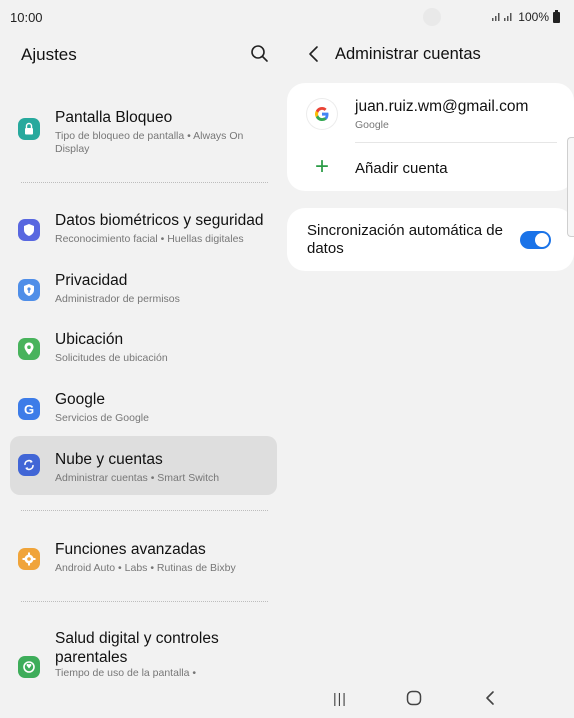 Image resolution: width=574 pixels, height=718 pixels. I want to click on plus-icon: +, so click(322, 166).